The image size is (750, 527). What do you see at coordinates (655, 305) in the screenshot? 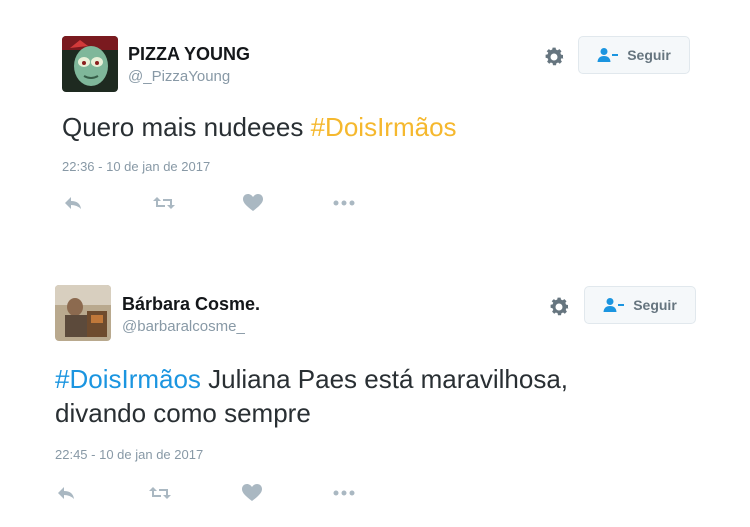
I see `follow-button-label: Seguir` at bounding box center [655, 305].